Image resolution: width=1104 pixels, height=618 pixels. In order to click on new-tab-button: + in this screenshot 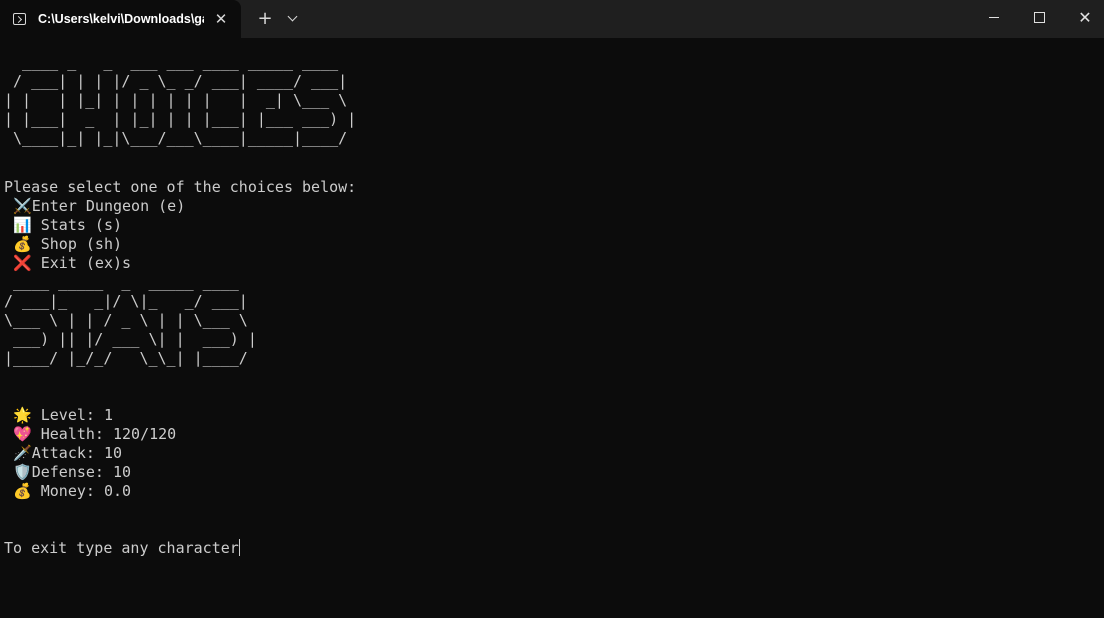, I will do `click(265, 19)`.